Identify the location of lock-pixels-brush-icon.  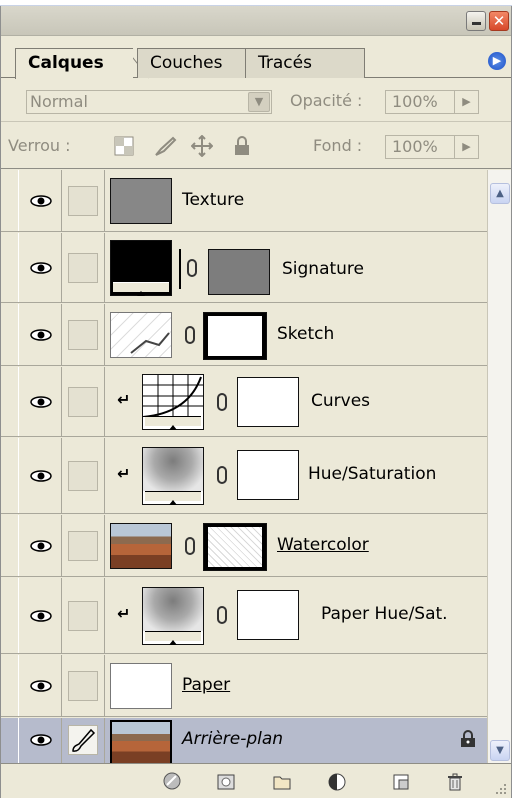
(165, 146).